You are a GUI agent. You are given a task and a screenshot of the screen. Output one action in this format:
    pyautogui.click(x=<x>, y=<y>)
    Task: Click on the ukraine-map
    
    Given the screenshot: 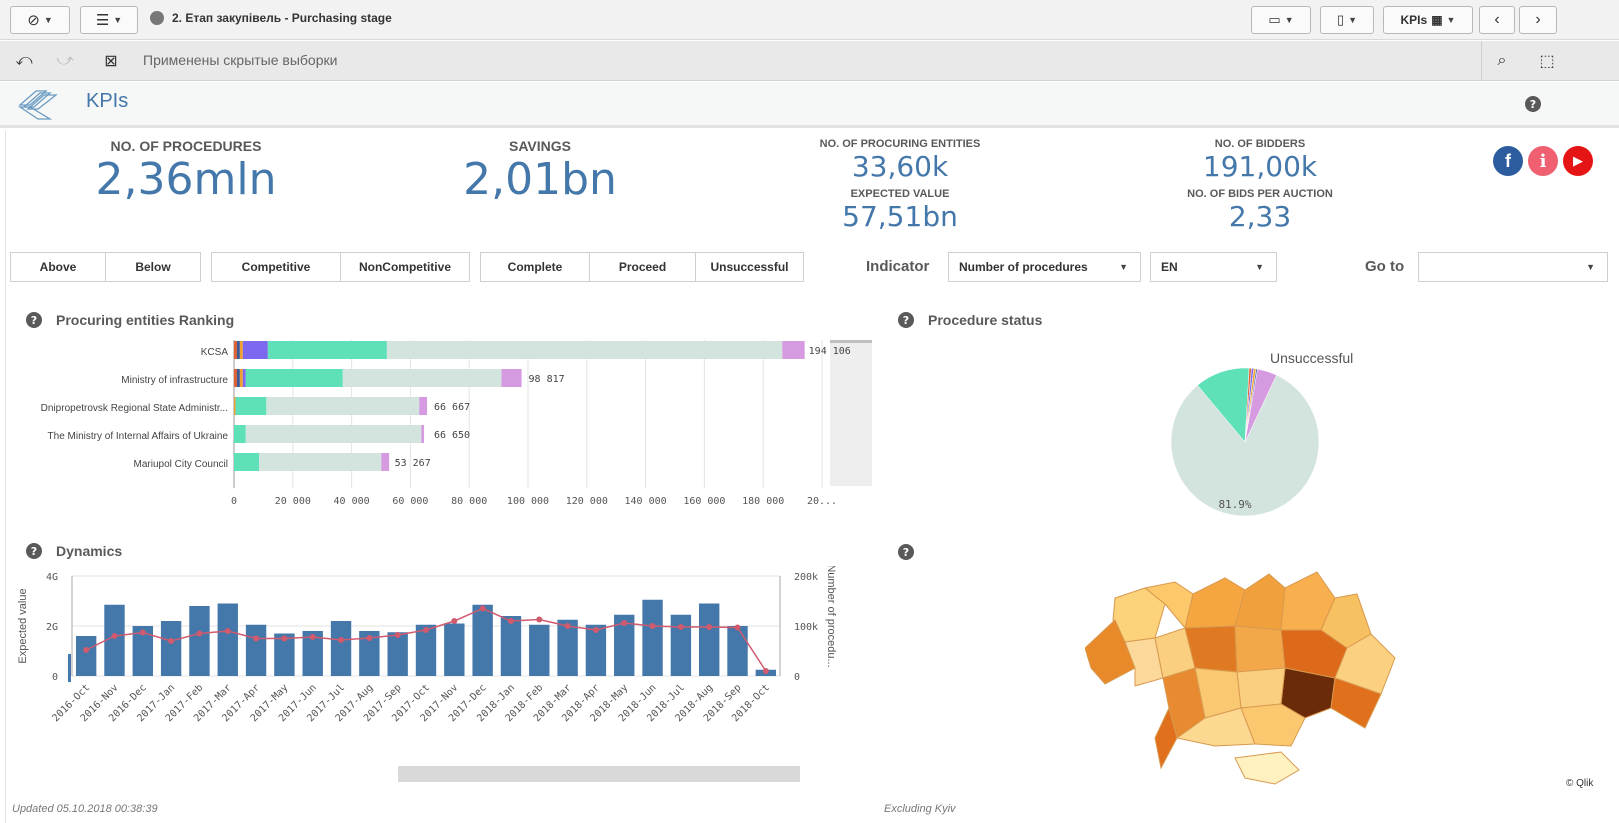 What is the action you would take?
    pyautogui.click(x=1250, y=678)
    